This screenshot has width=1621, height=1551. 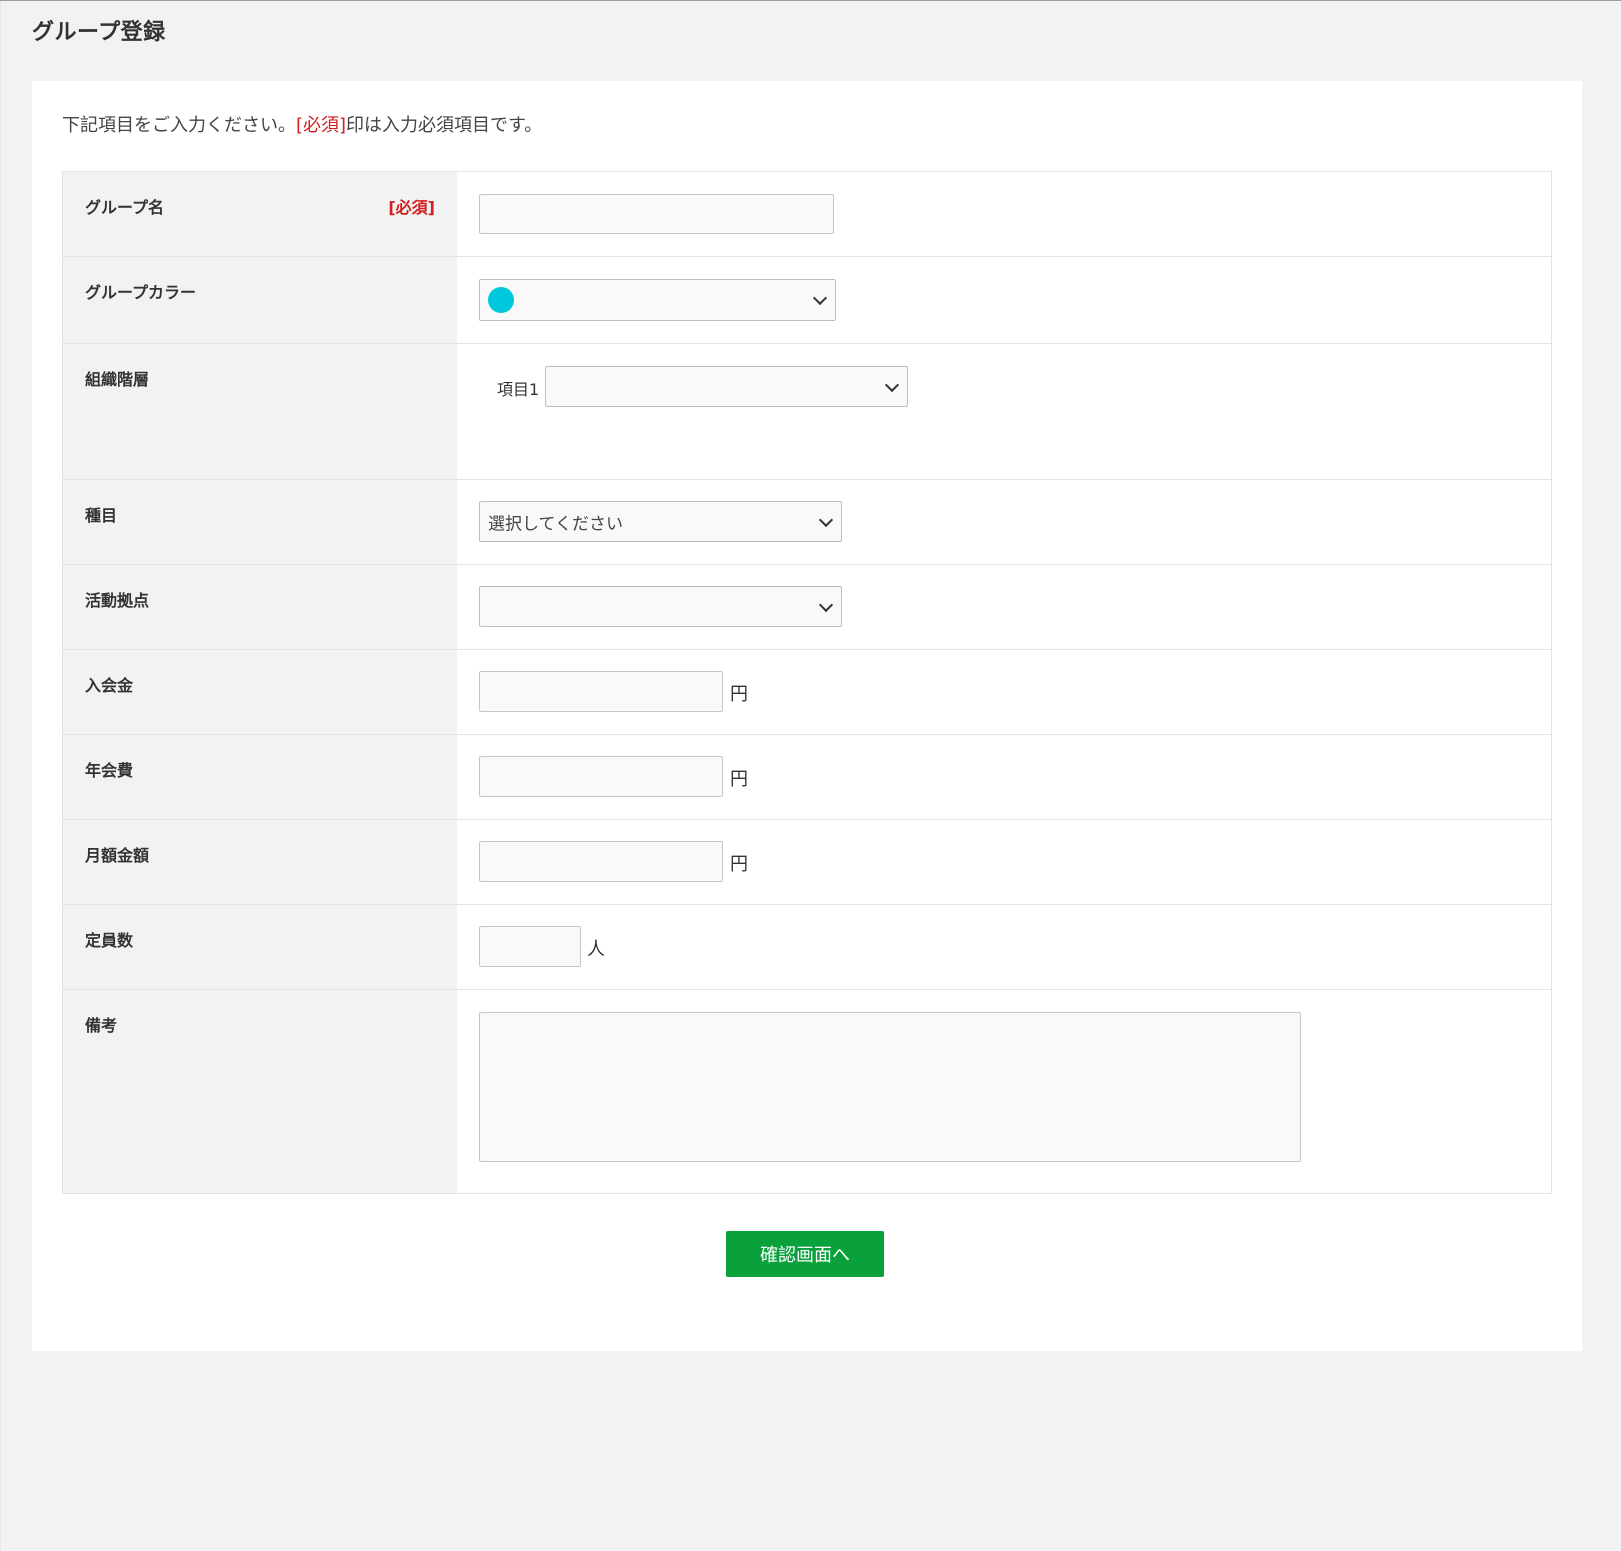 I want to click on label-cell: 種目, so click(x=260, y=522).